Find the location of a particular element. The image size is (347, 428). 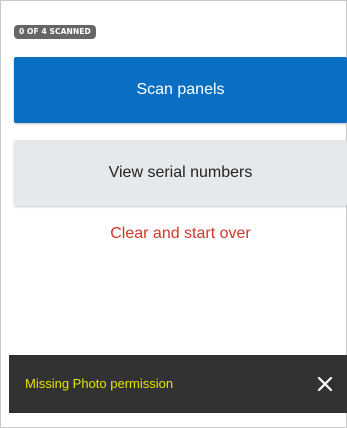

view-serial-numbers-button: View serial numbers is located at coordinates (180, 173).